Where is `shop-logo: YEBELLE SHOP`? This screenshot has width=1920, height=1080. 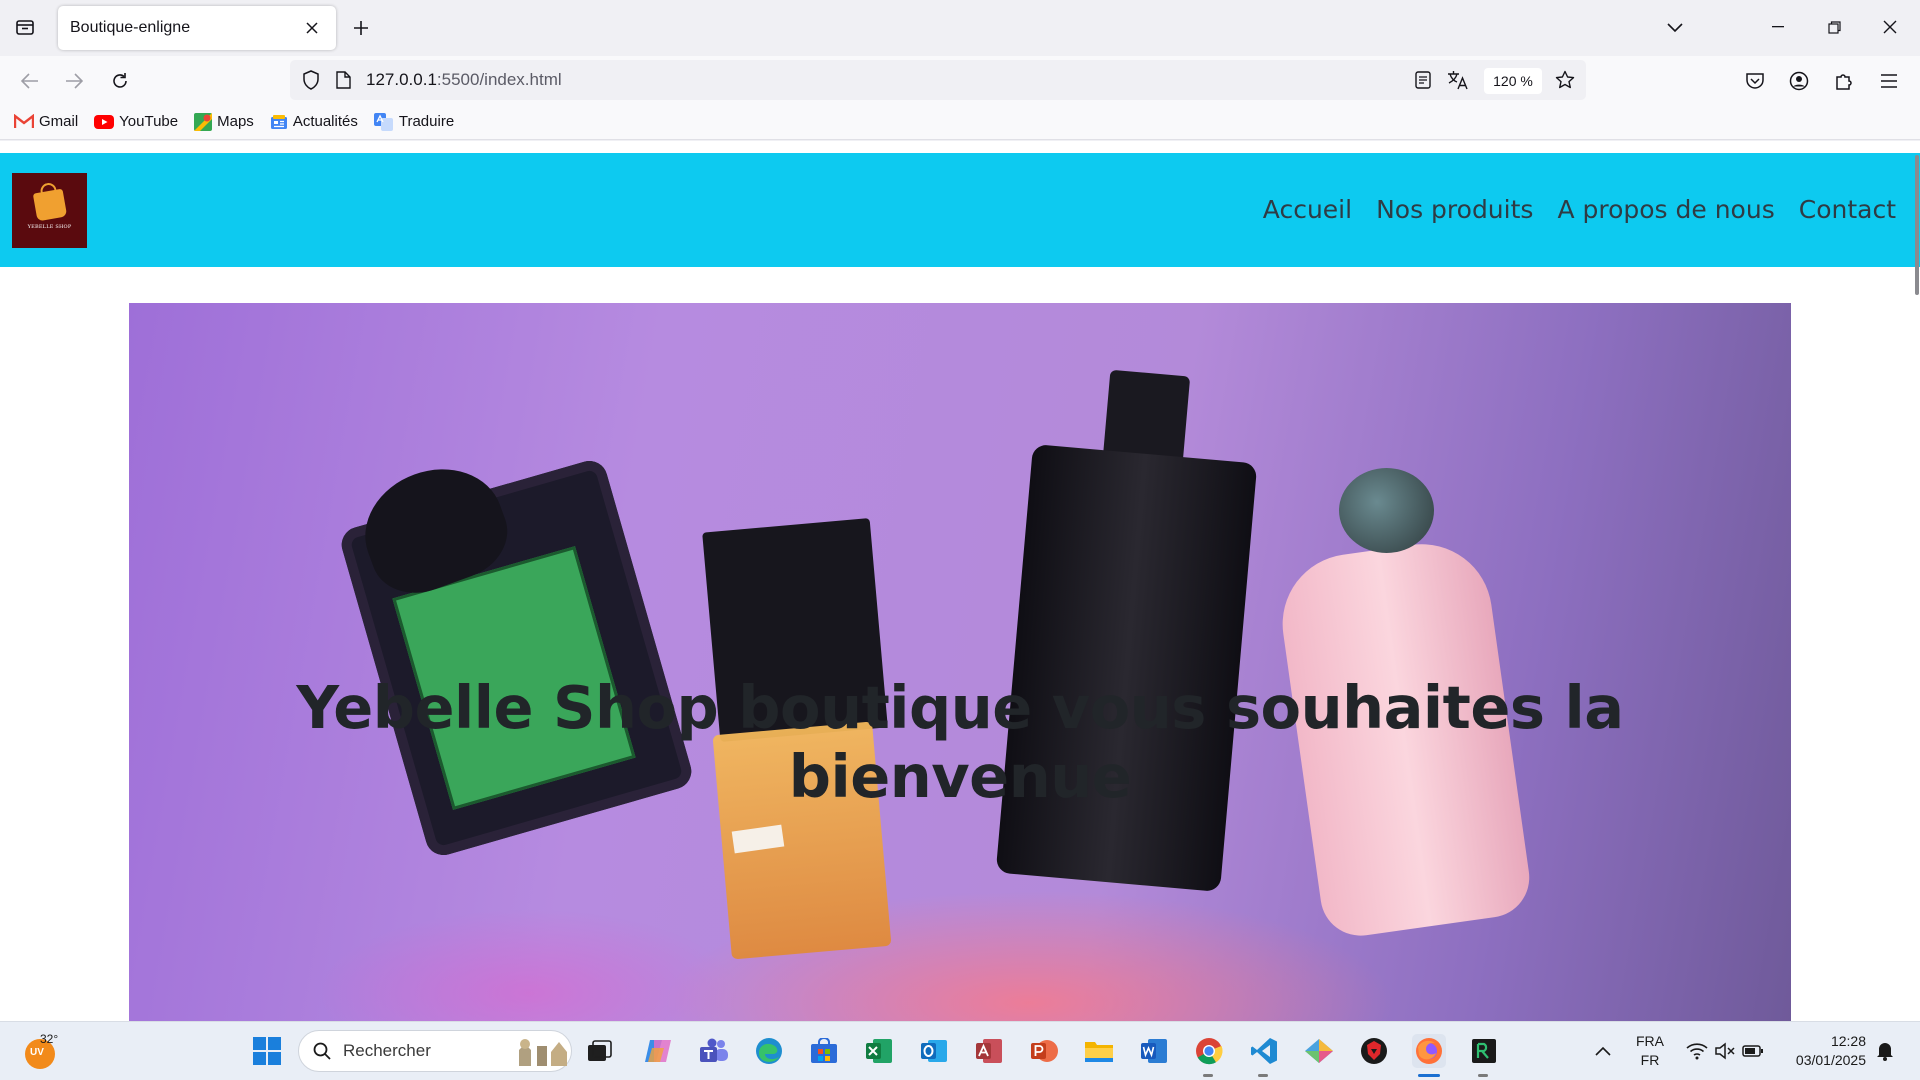 shop-logo: YEBELLE SHOP is located at coordinates (49, 210).